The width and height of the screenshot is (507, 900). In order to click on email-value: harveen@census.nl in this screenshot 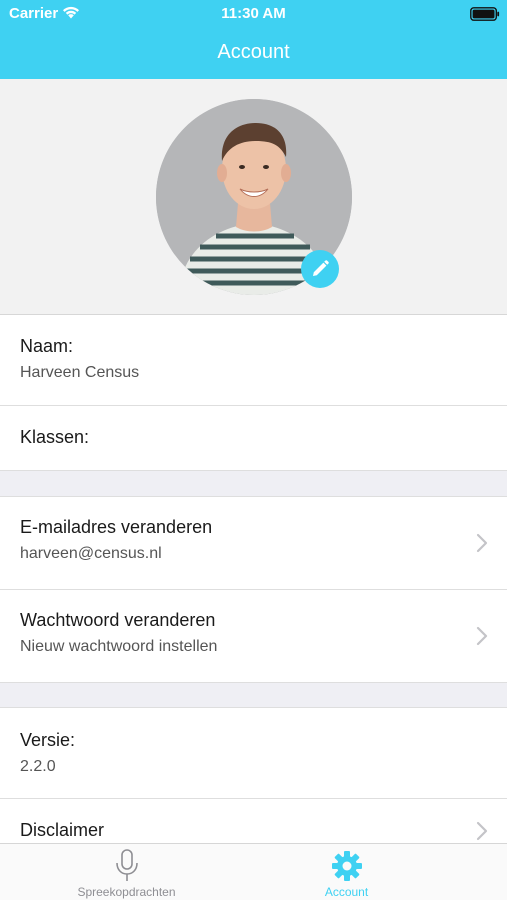, I will do `click(91, 553)`.